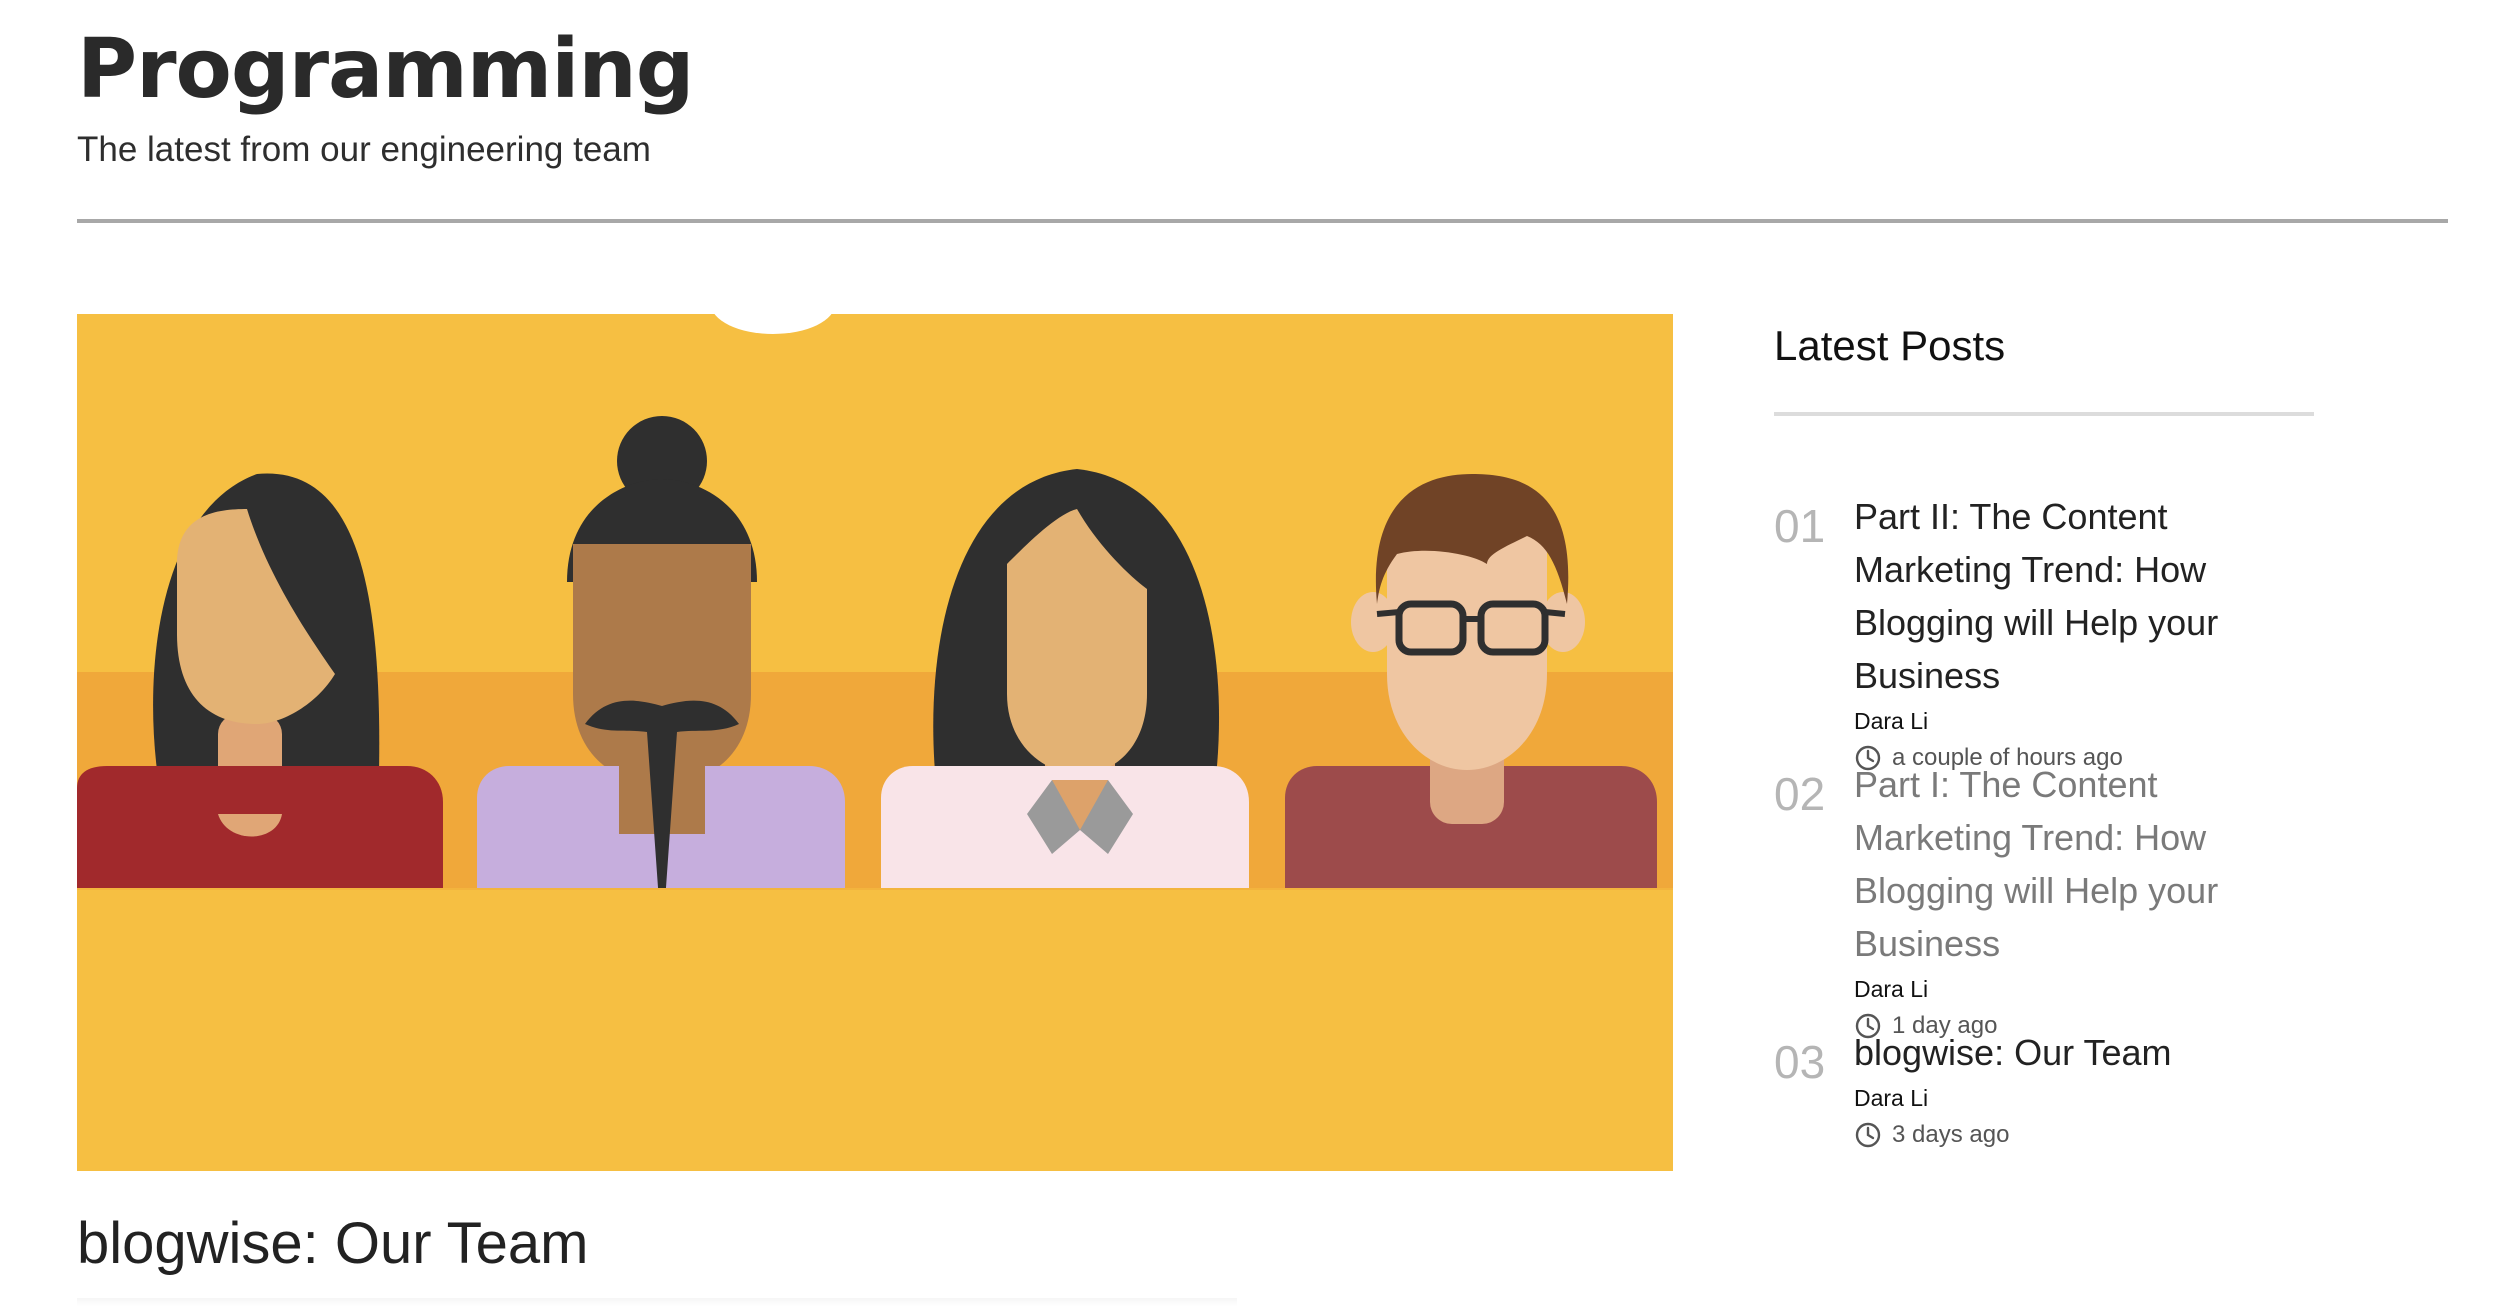  What do you see at coordinates (2044, 414) in the screenshot?
I see `sidebar-divider` at bounding box center [2044, 414].